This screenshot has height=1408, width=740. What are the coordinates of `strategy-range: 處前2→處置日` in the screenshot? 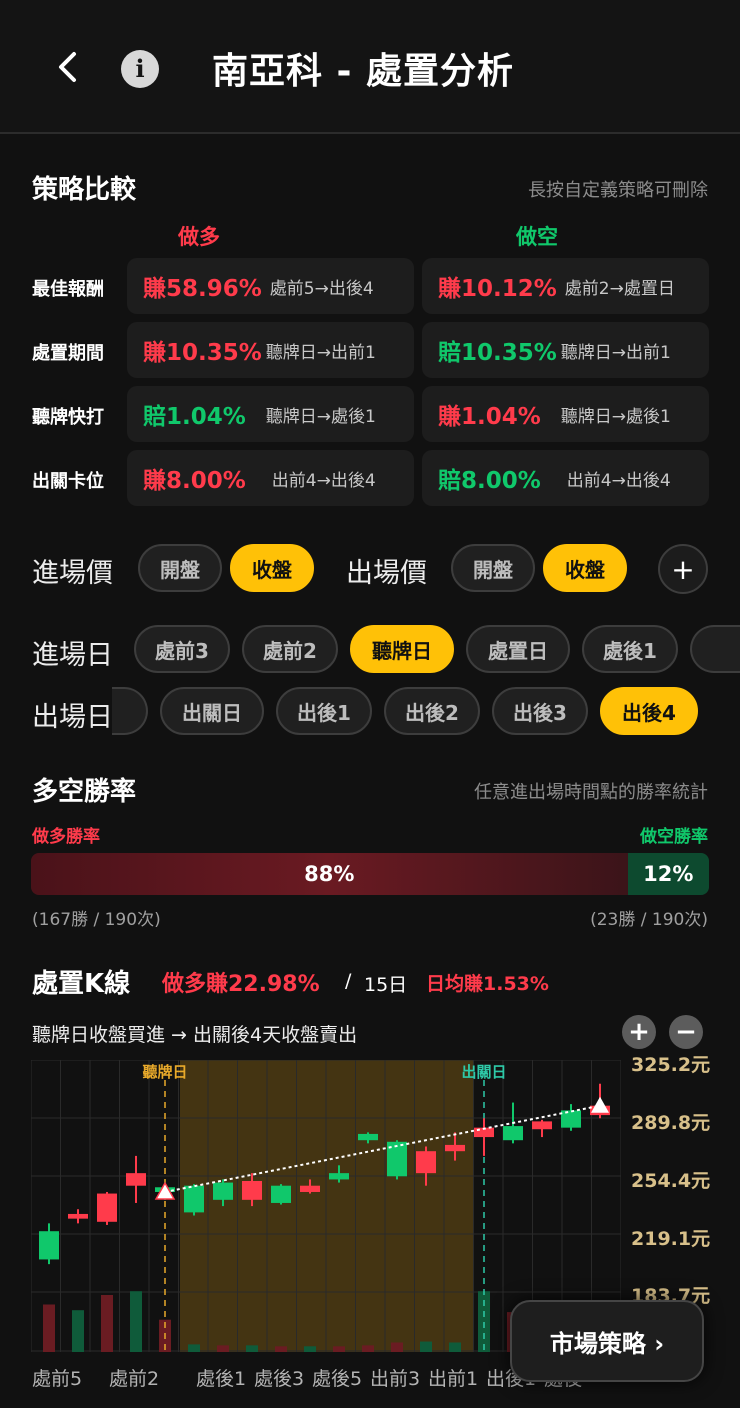 It's located at (619, 288).